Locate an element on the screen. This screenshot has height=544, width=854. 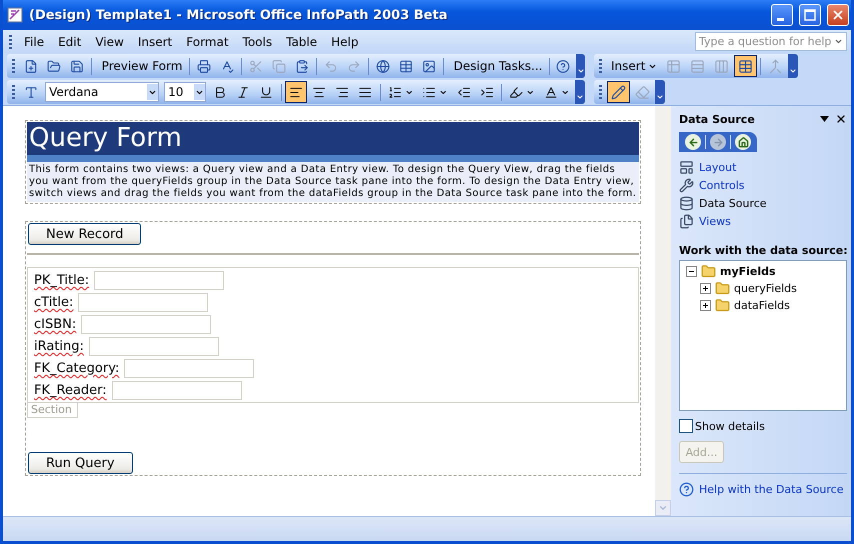
close-button is located at coordinates (838, 15).